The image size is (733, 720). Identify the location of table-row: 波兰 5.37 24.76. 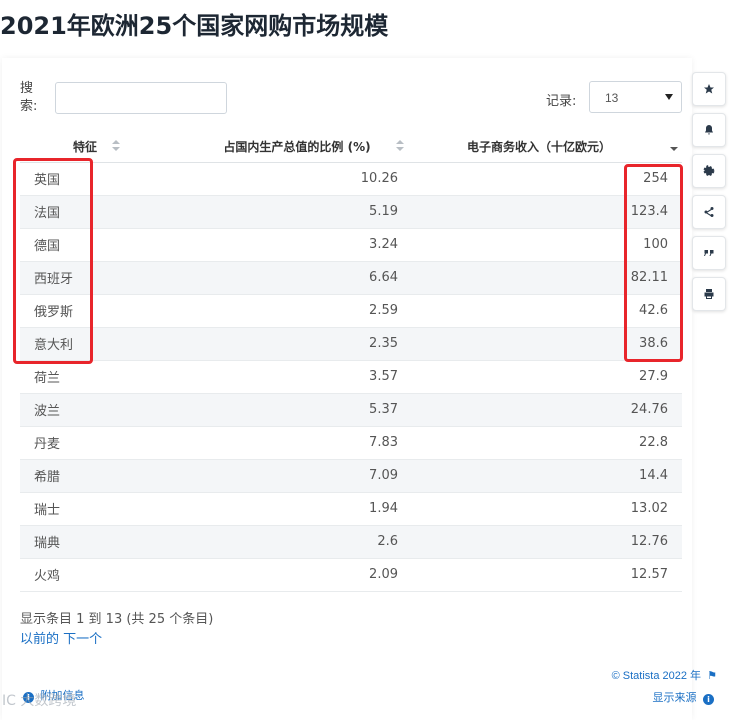
(351, 410).